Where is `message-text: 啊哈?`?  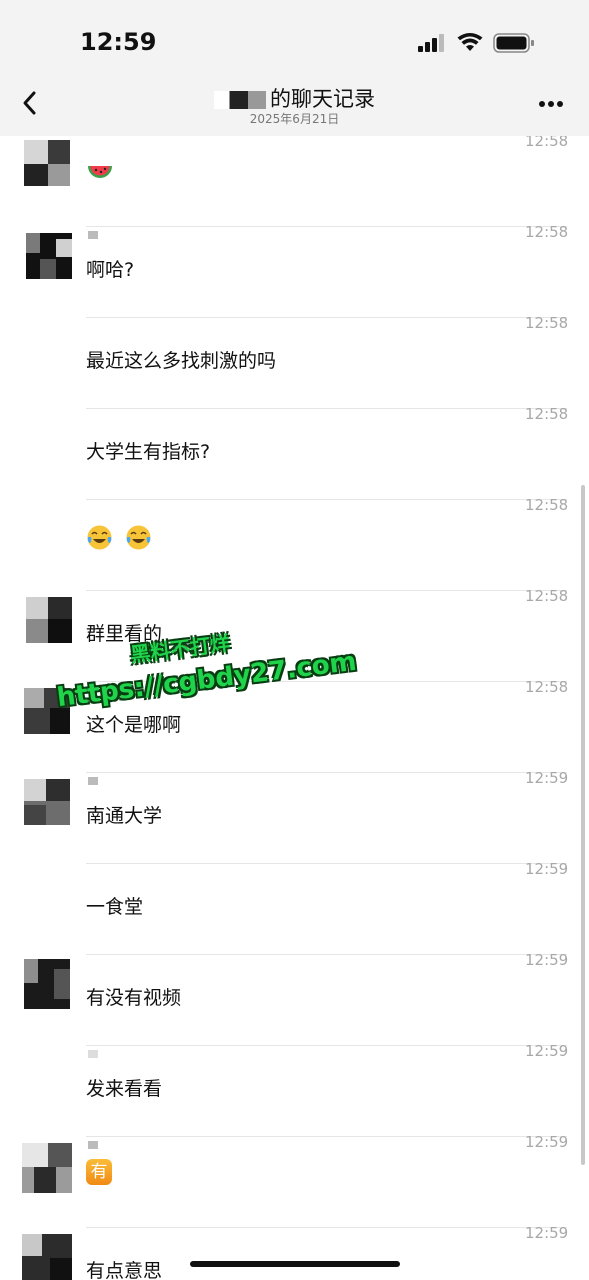 message-text: 啊哈? is located at coordinates (110, 270).